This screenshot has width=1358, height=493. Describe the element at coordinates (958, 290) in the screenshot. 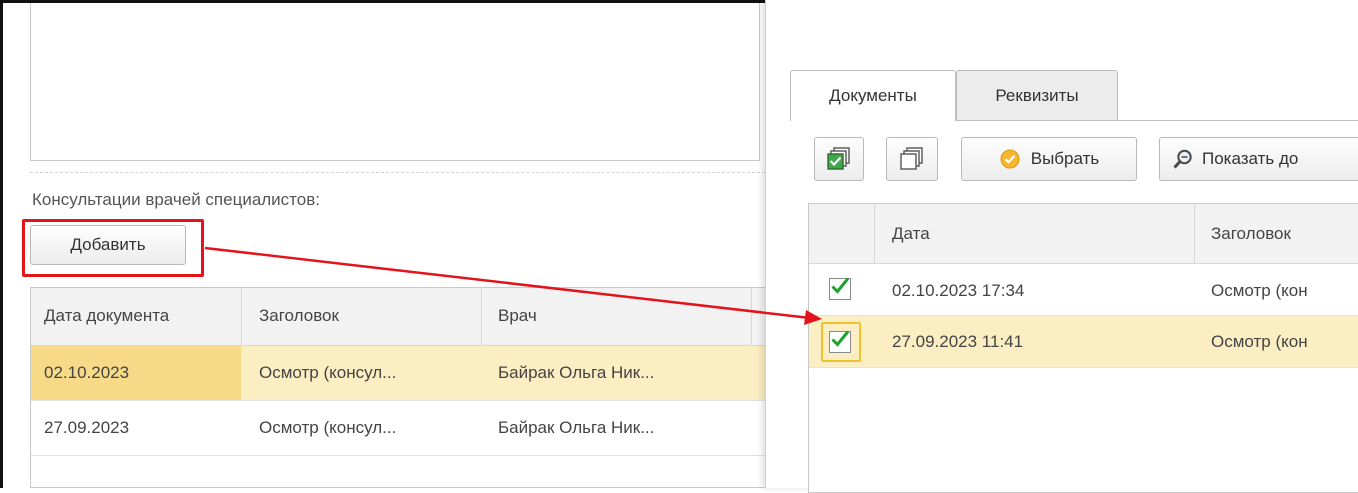

I see `row-date: 02.10.2023 17:34` at that location.